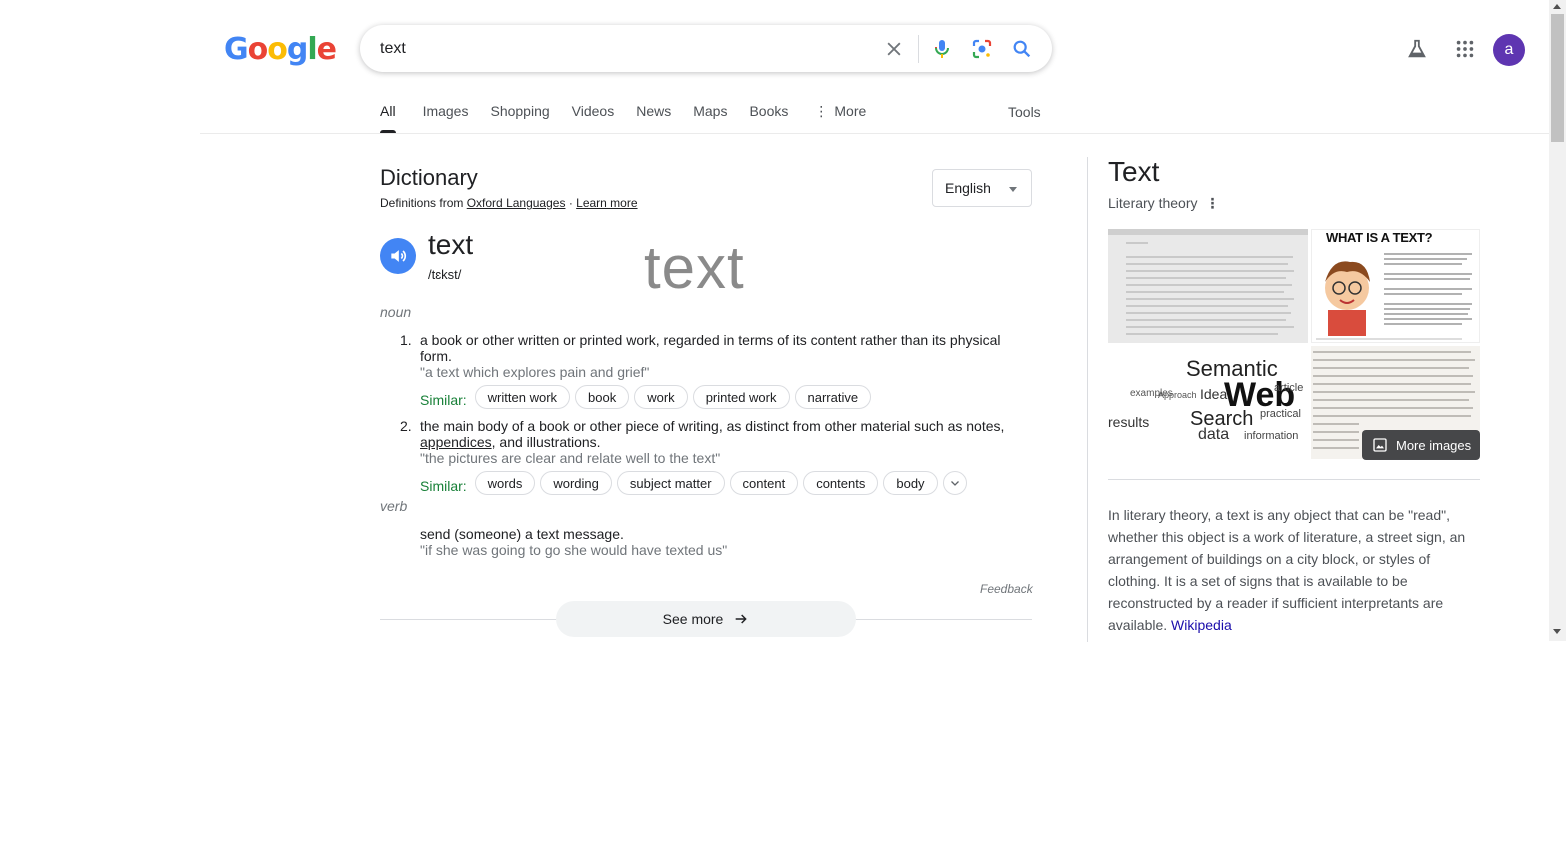 This screenshot has height=841, width=1566. I want to click on similar-chip: content, so click(764, 483).